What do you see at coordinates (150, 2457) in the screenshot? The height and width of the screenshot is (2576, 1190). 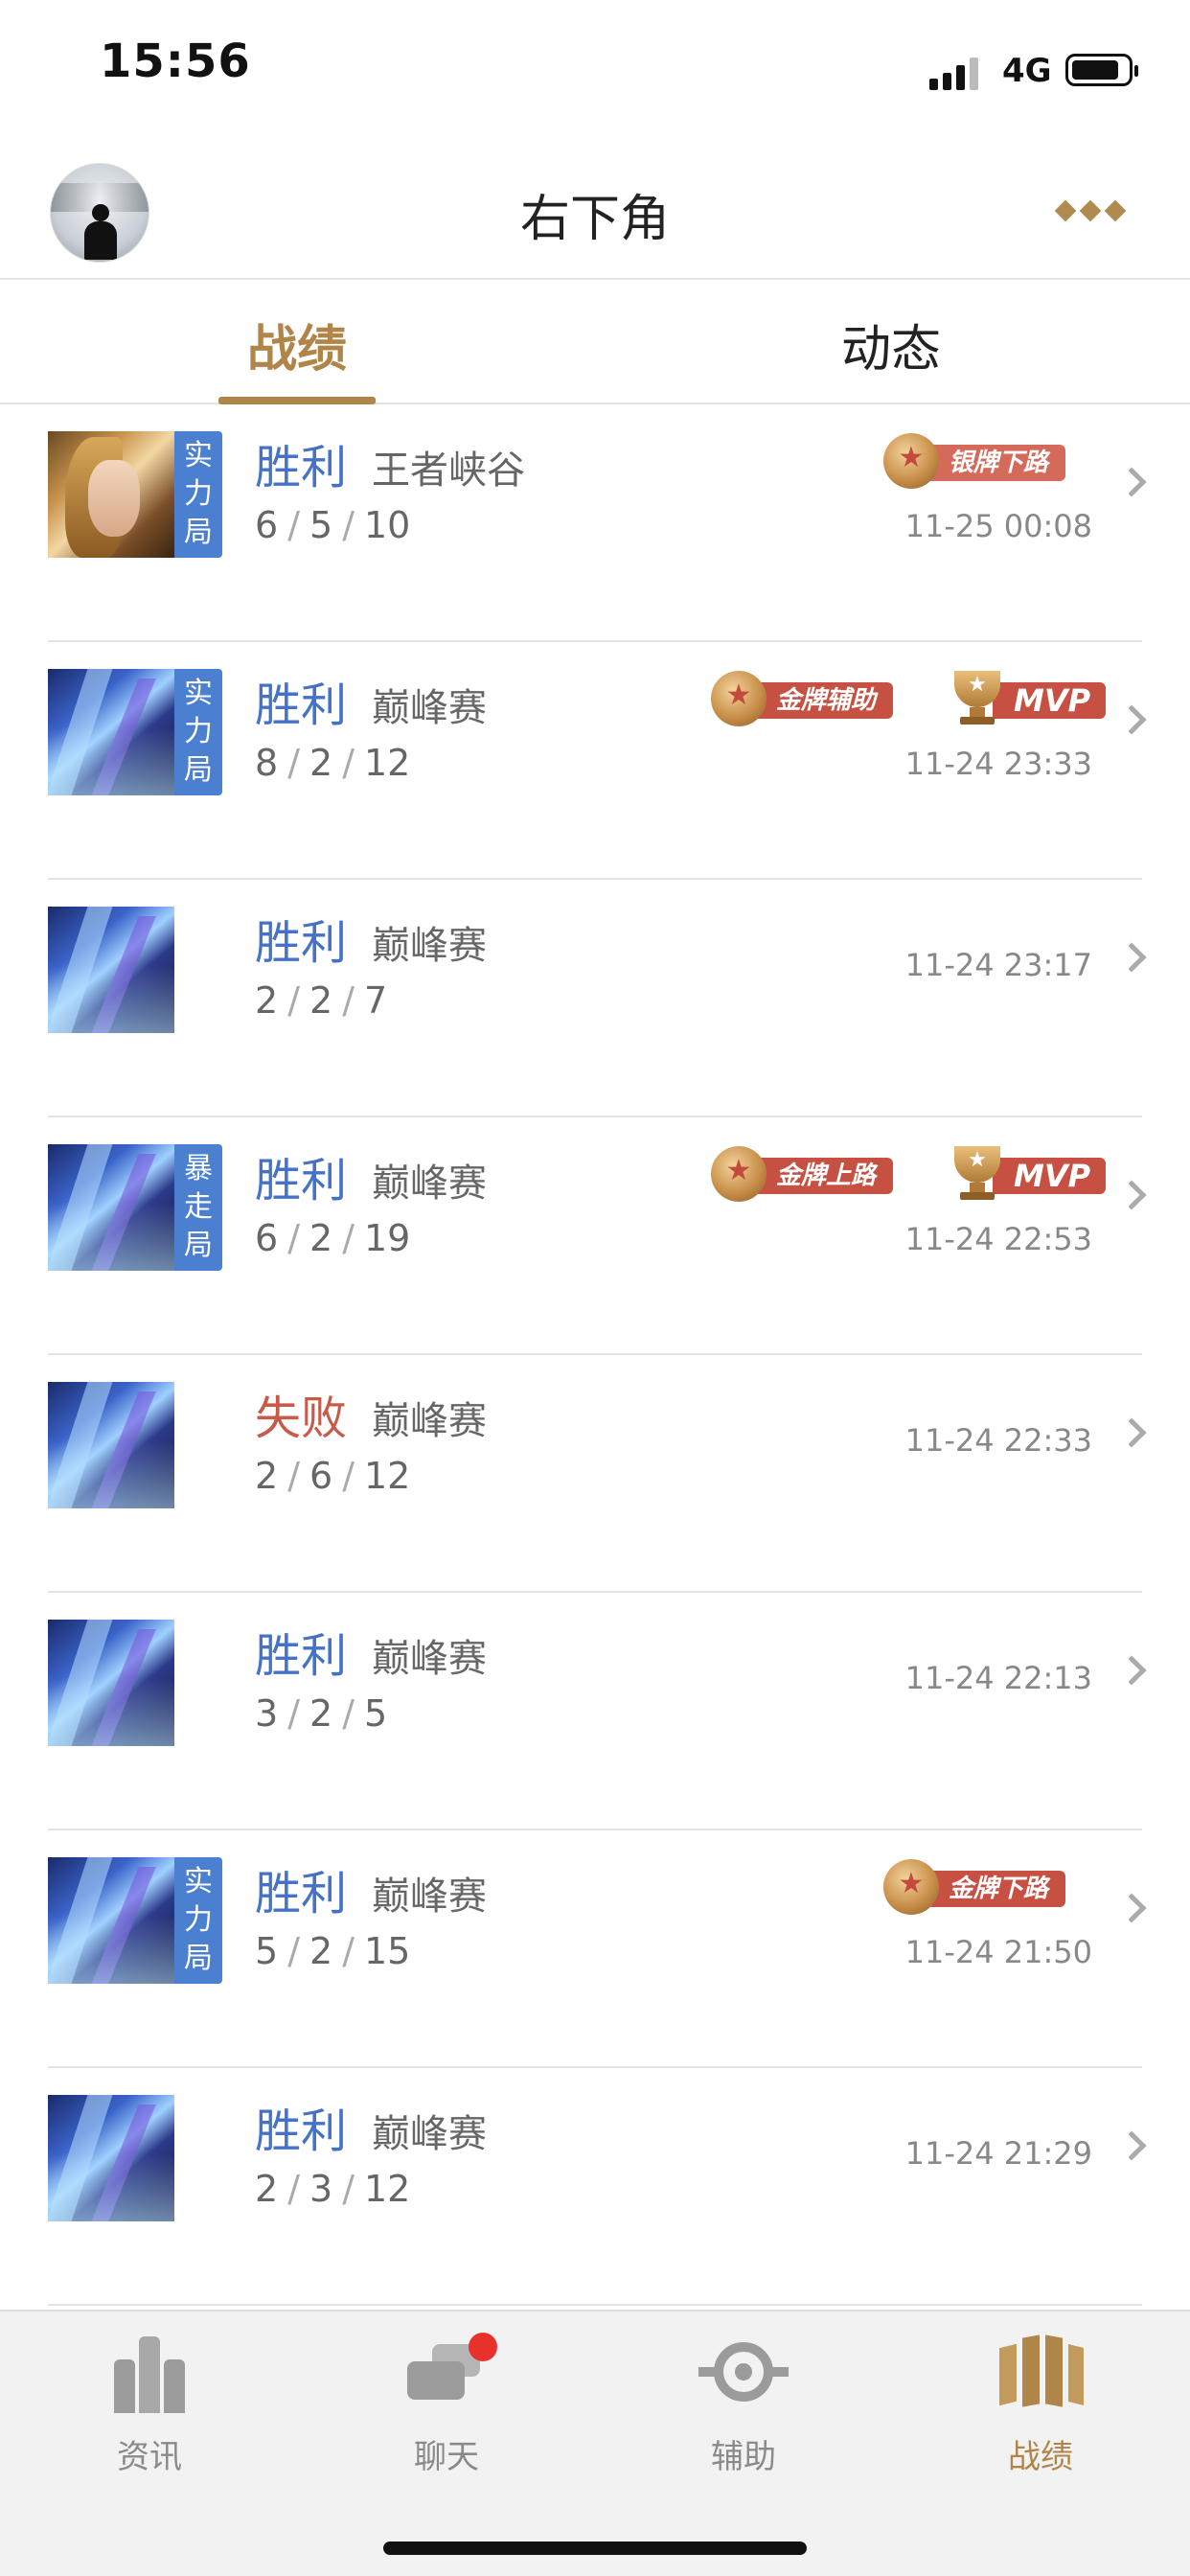 I see `nav-label: 资讯` at bounding box center [150, 2457].